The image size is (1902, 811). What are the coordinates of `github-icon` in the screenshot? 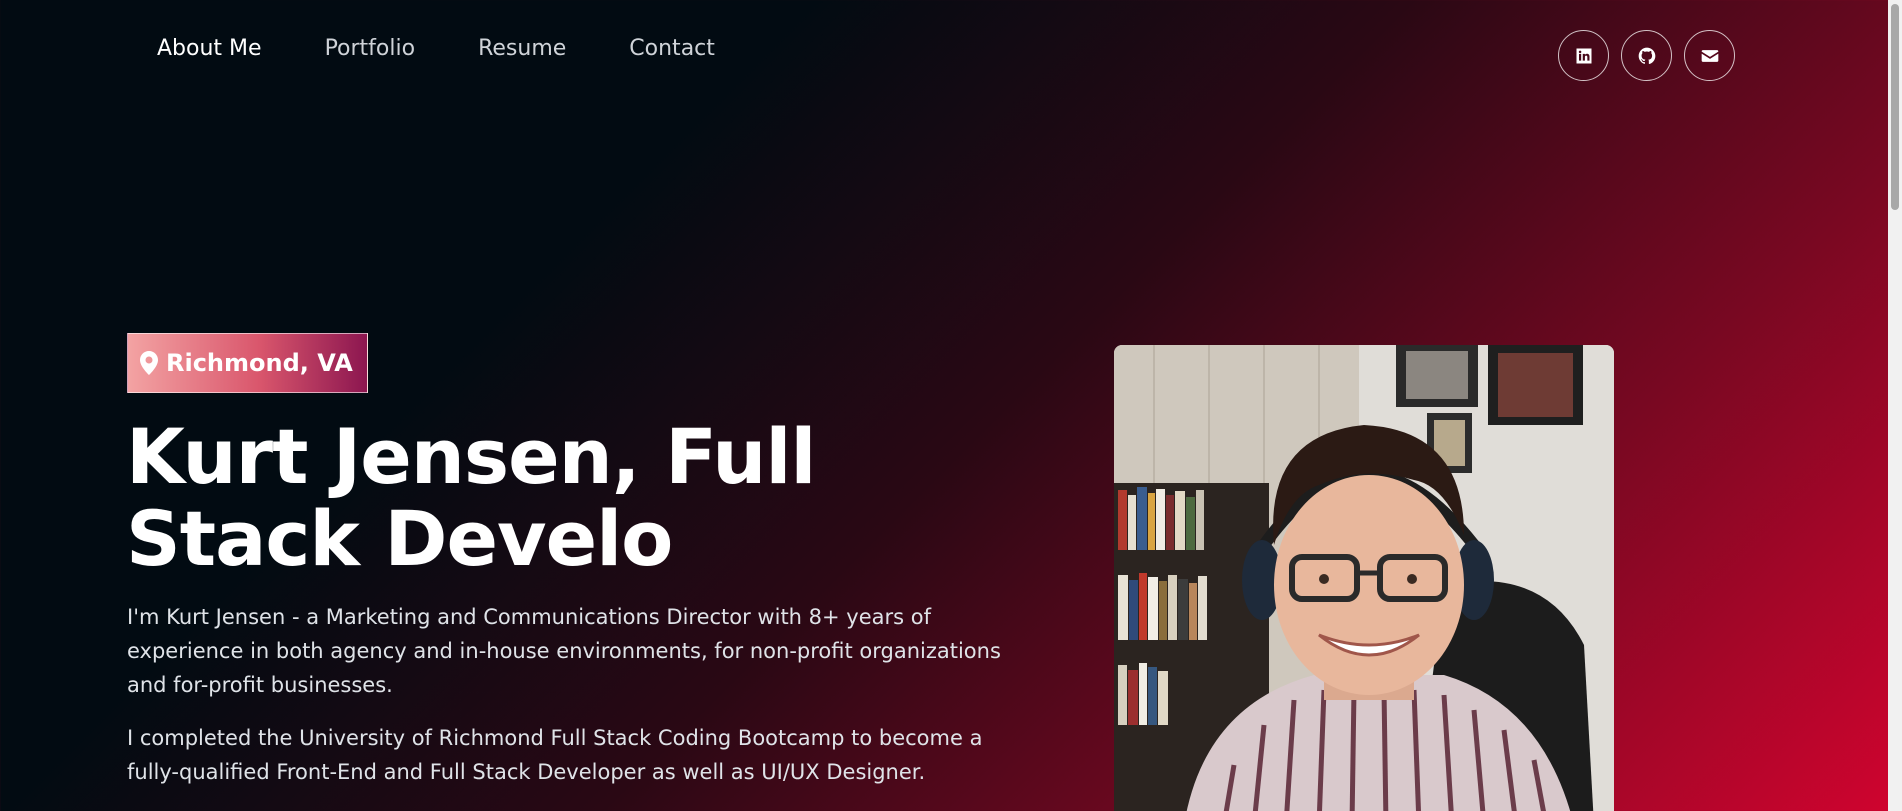 It's located at (1646, 55).